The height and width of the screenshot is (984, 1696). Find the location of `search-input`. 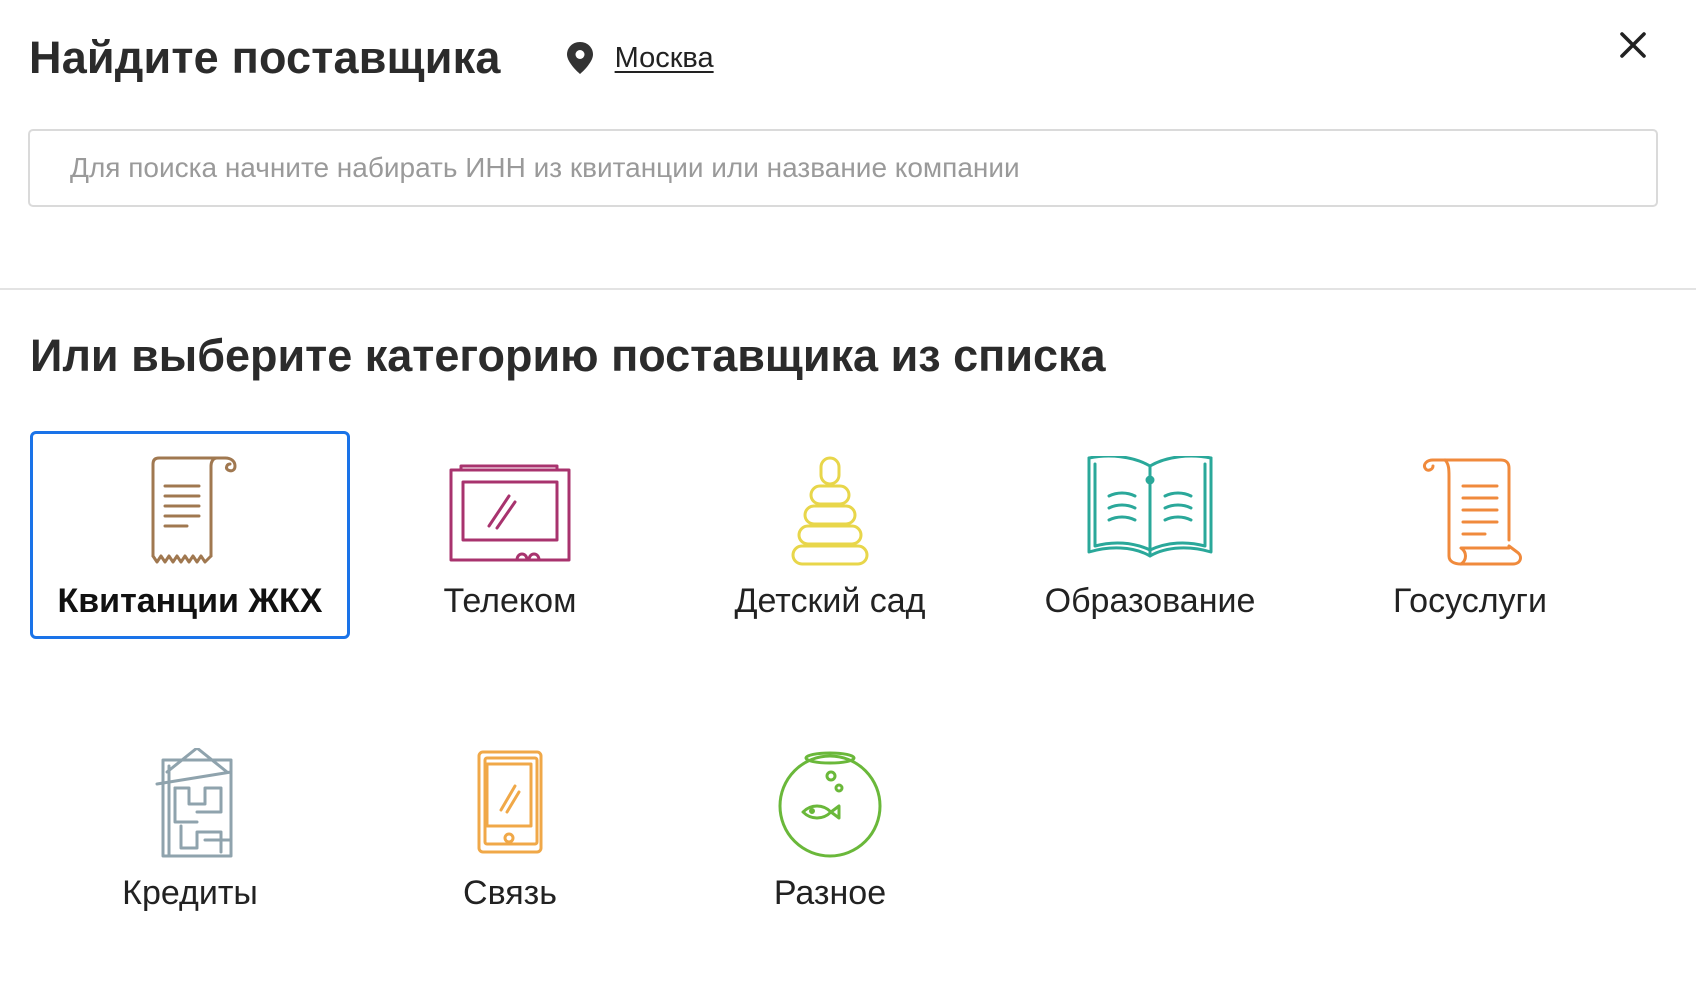

search-input is located at coordinates (843, 168).